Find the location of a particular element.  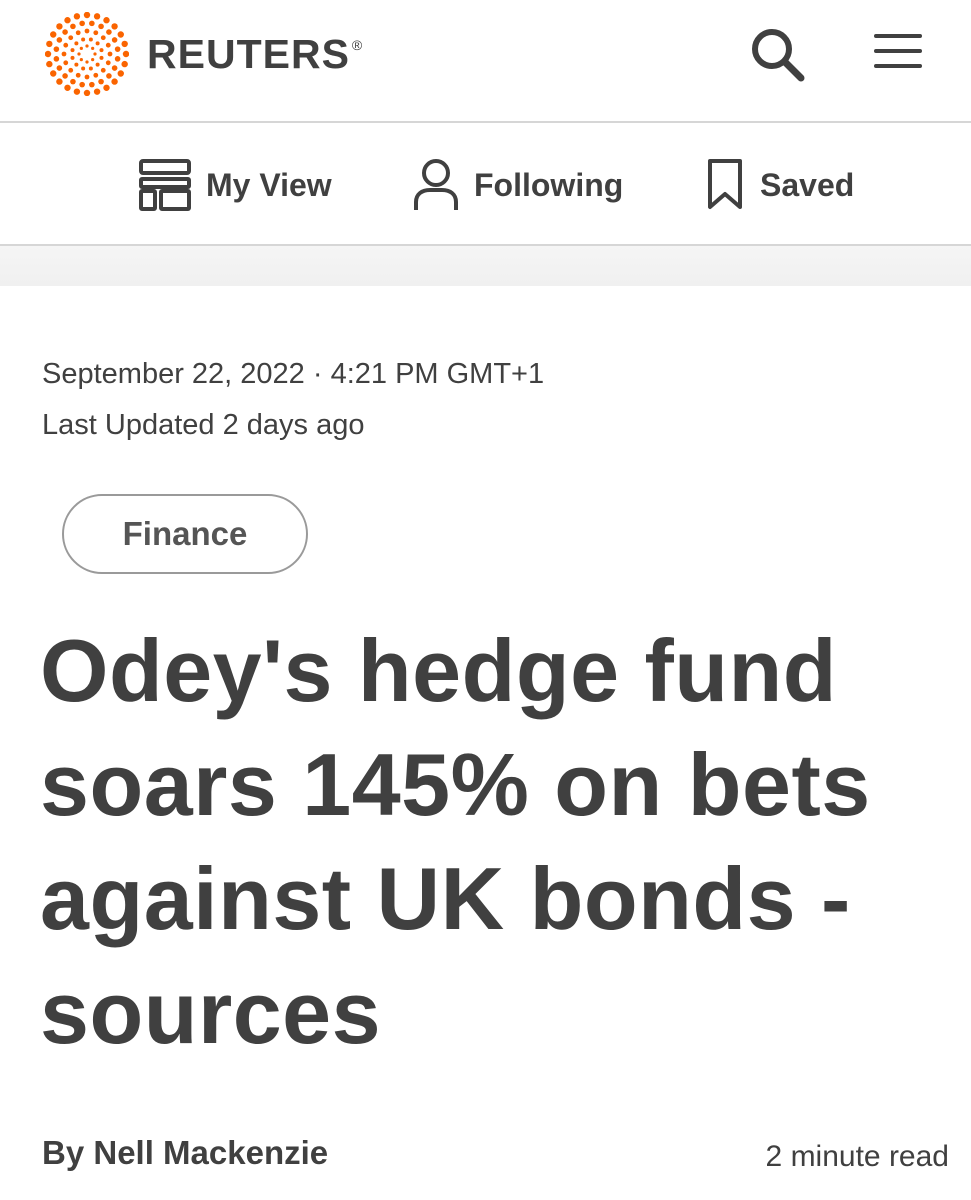

nav-following: Following is located at coordinates (517, 185).